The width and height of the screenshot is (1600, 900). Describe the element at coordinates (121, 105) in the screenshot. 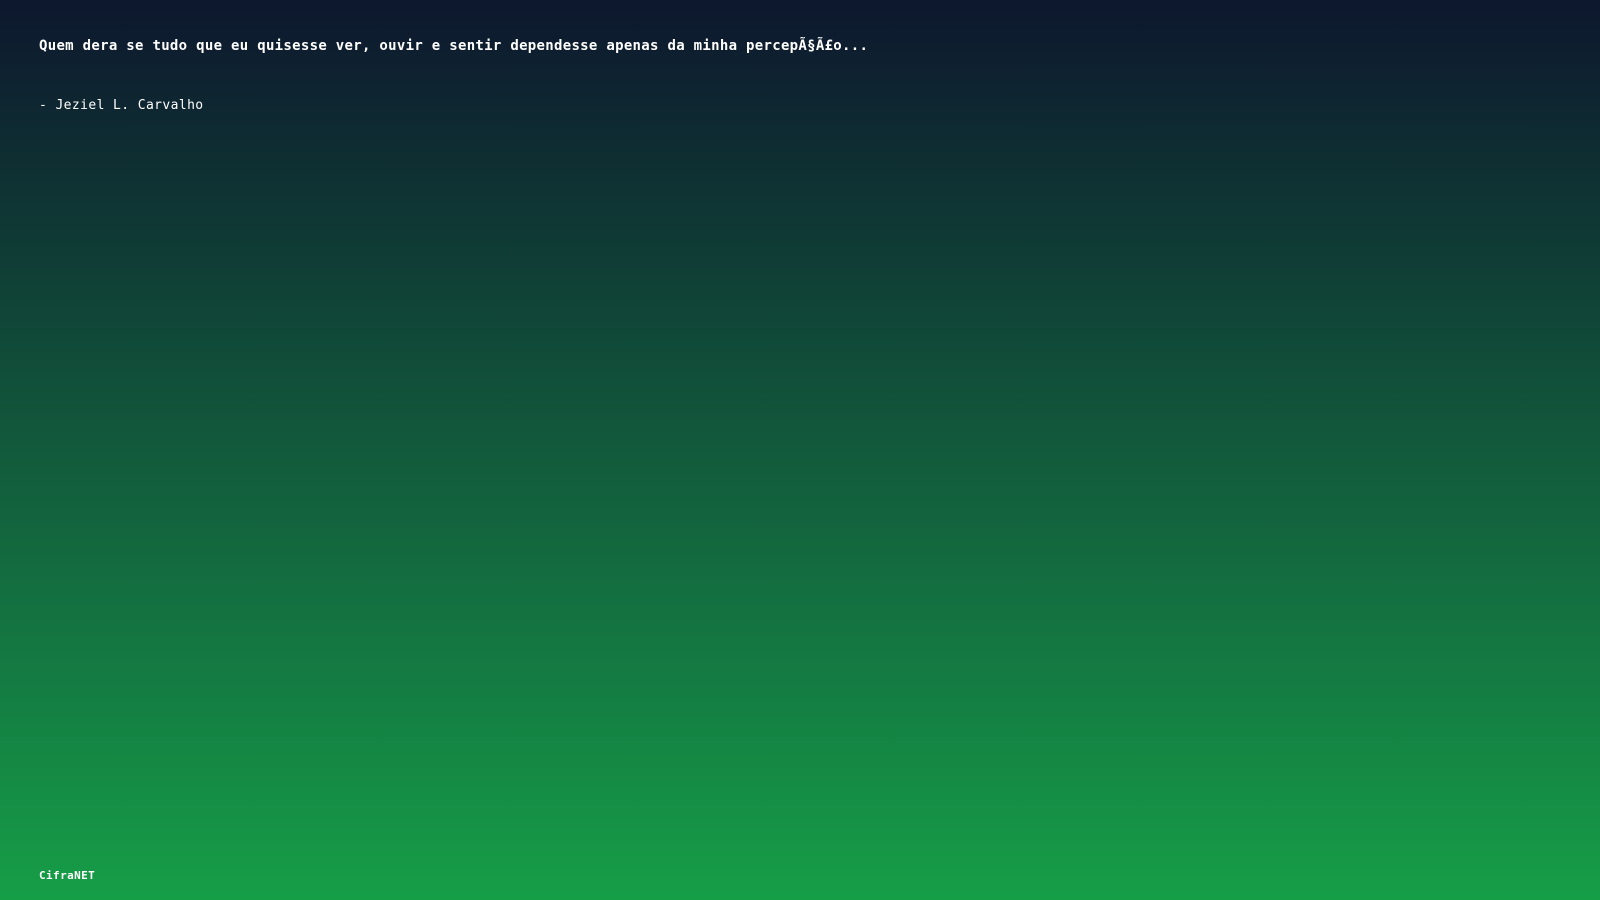

I see `quote-author: - Jeziel L. Carvalho` at that location.